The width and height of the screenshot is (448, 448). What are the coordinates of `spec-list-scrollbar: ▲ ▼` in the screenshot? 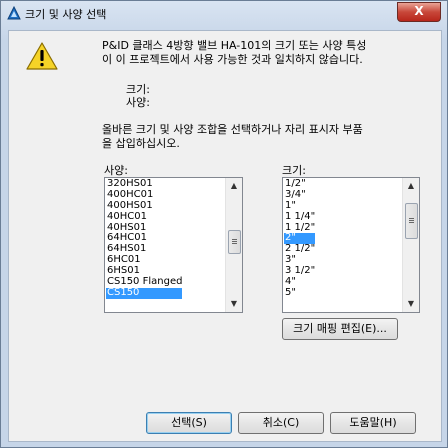 It's located at (233, 245).